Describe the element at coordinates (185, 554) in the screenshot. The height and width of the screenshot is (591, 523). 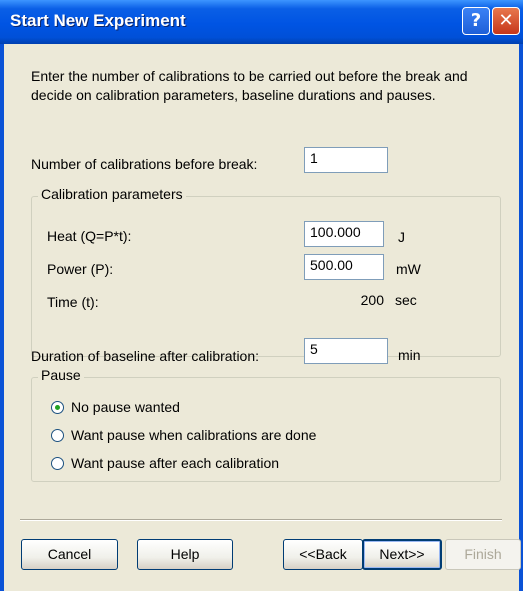
I see `help-button: Help` at that location.